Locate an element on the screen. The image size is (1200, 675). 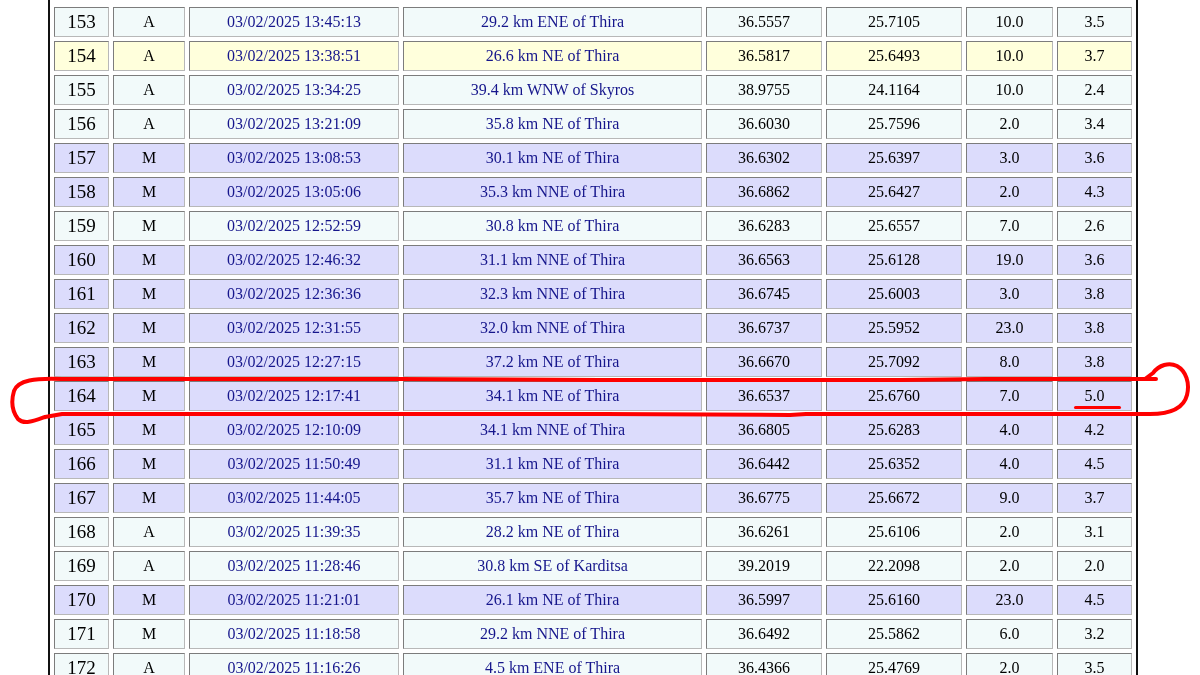
table-cell: 7.0 is located at coordinates (1009, 226).